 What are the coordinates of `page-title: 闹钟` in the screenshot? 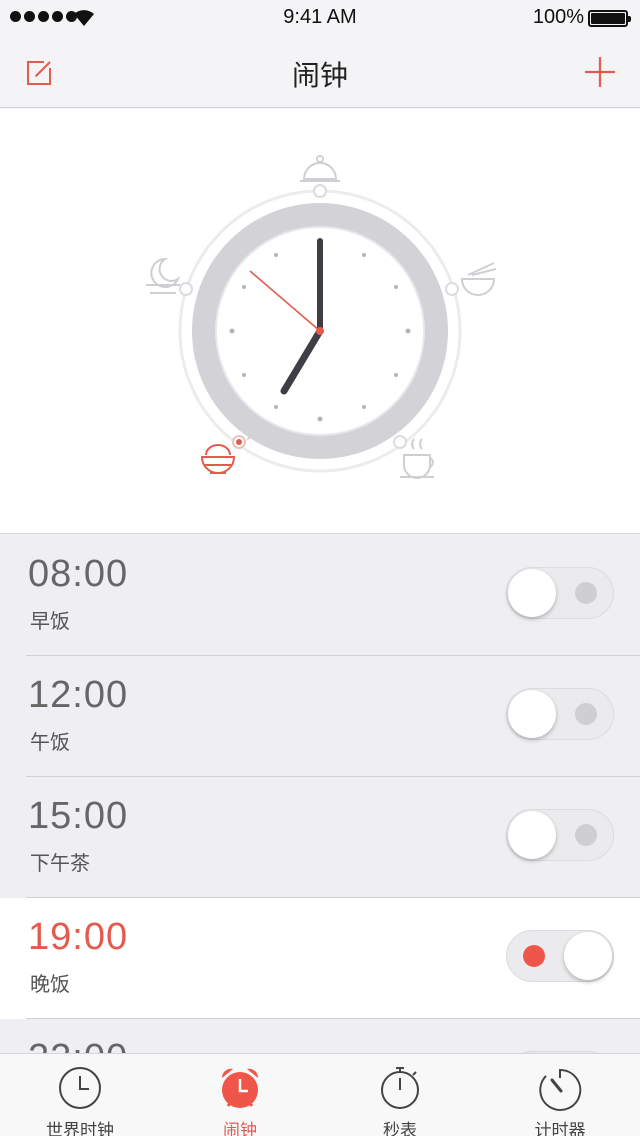 It's located at (319, 75).